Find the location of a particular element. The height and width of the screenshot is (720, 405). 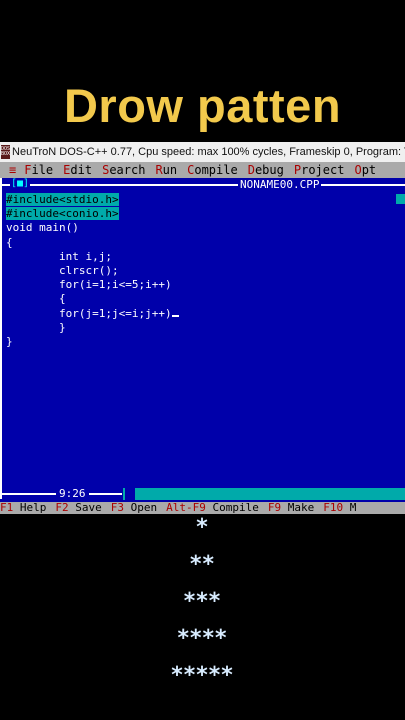

horizontal-scrollbar is located at coordinates (264, 494).